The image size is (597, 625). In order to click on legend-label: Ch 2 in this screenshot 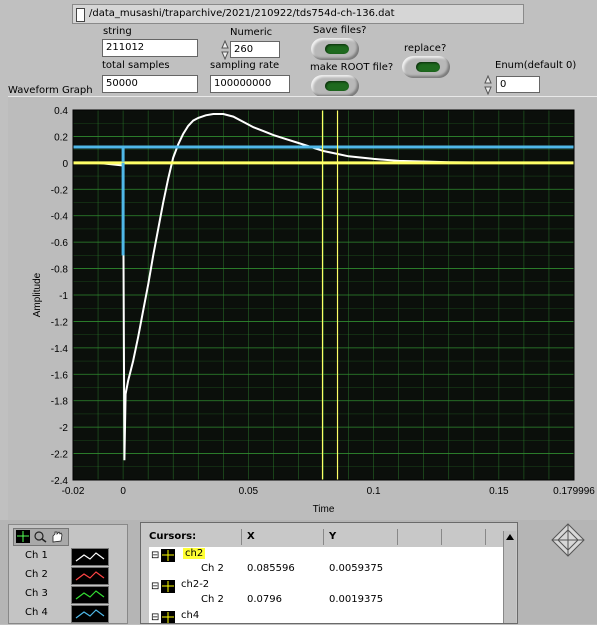, I will do `click(36, 574)`.